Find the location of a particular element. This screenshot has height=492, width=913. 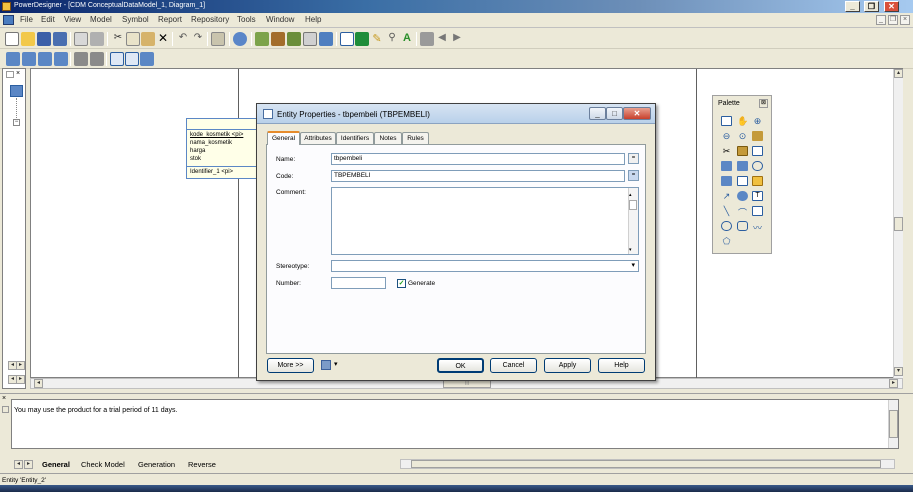

print-preview-icon is located at coordinates (81, 39).